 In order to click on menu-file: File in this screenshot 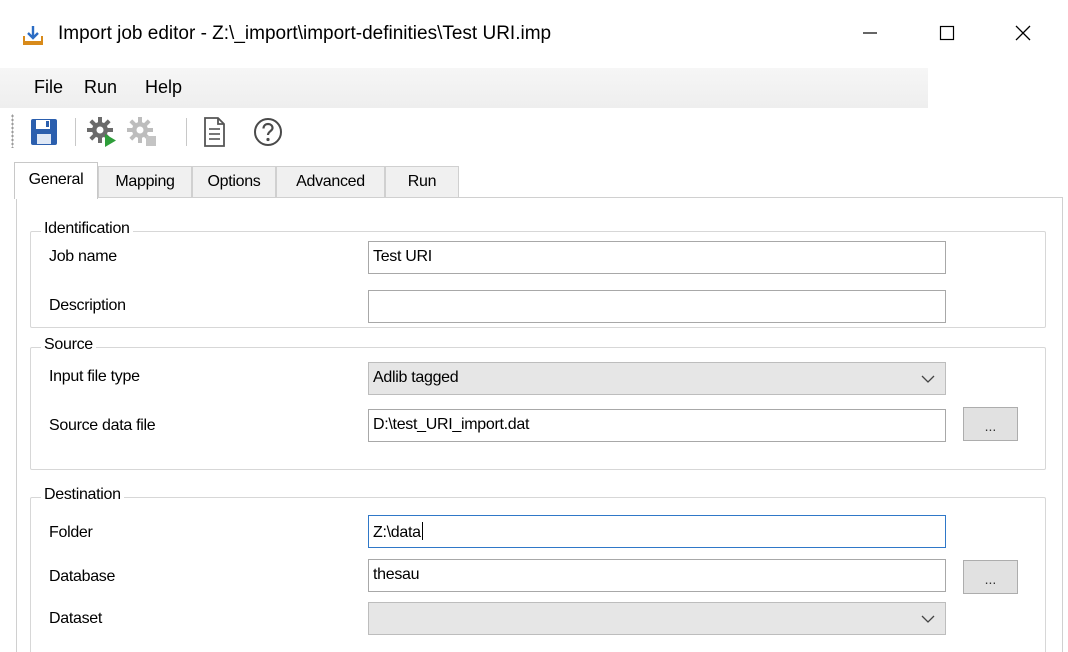, I will do `click(48, 87)`.